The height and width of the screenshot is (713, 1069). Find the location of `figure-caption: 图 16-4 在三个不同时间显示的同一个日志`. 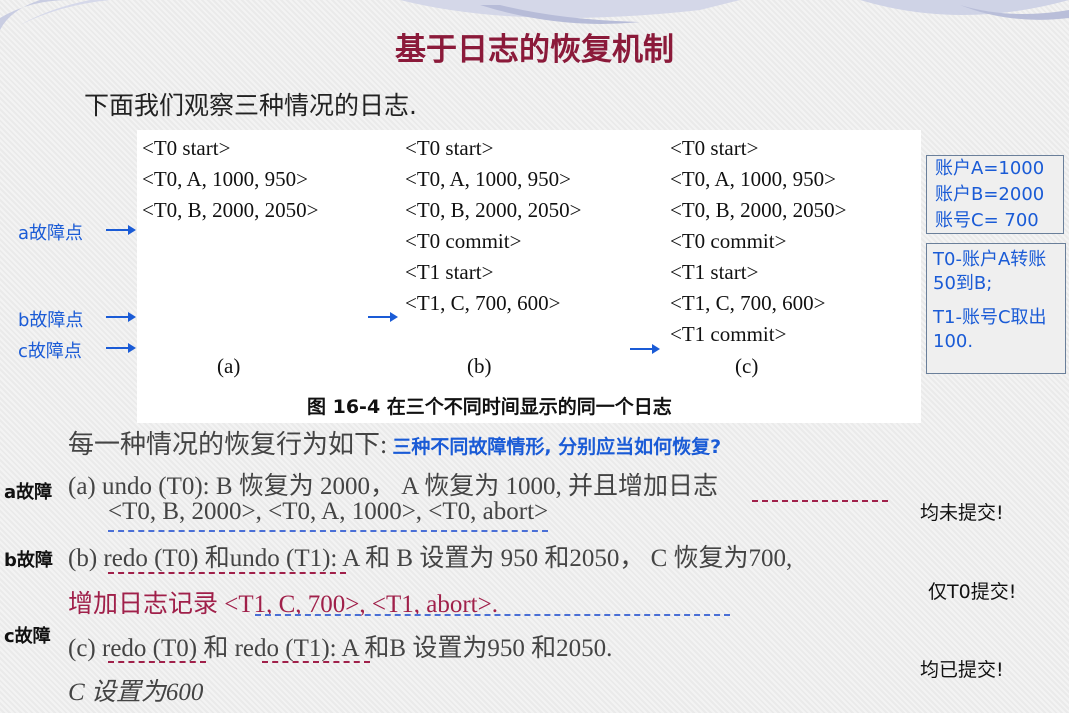

figure-caption: 图 16-4 在三个不同时间显示的同一个日志 is located at coordinates (489, 407).